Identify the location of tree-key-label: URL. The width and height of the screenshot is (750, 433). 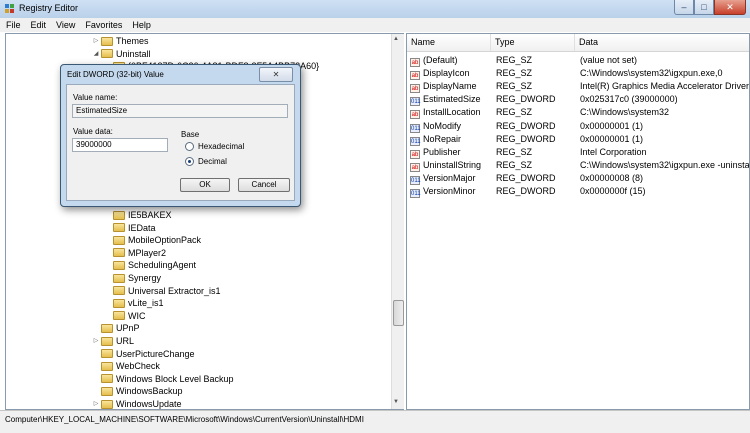
(125, 341).